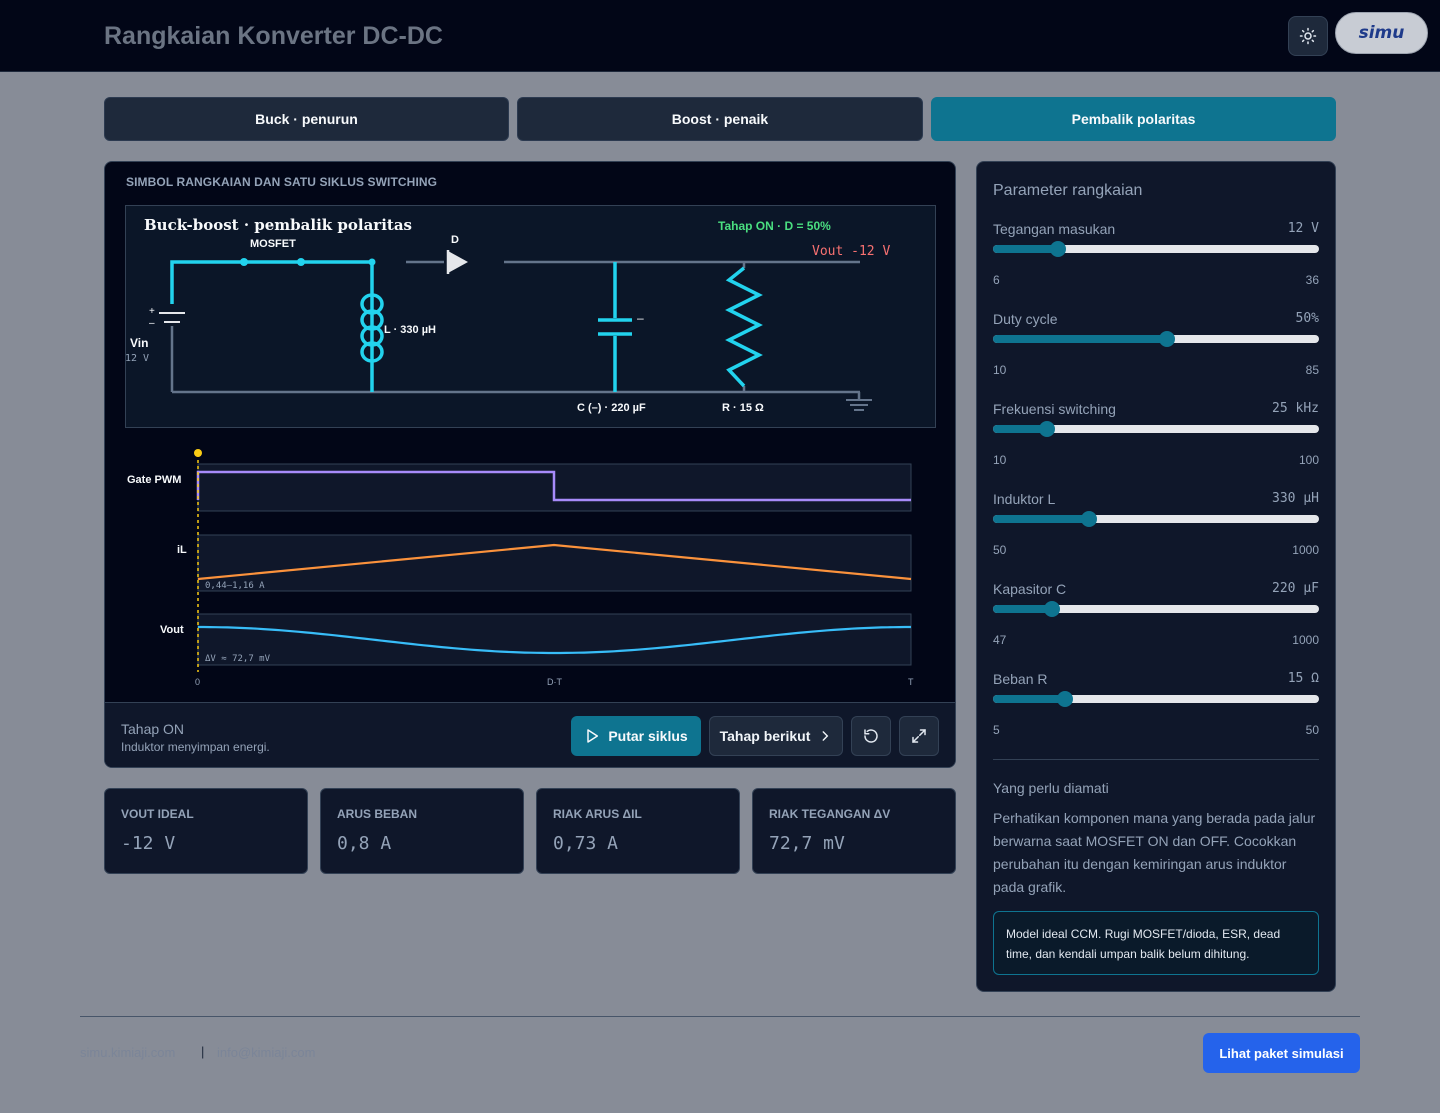  I want to click on param-label: Kapasitor C, so click(1030, 589).